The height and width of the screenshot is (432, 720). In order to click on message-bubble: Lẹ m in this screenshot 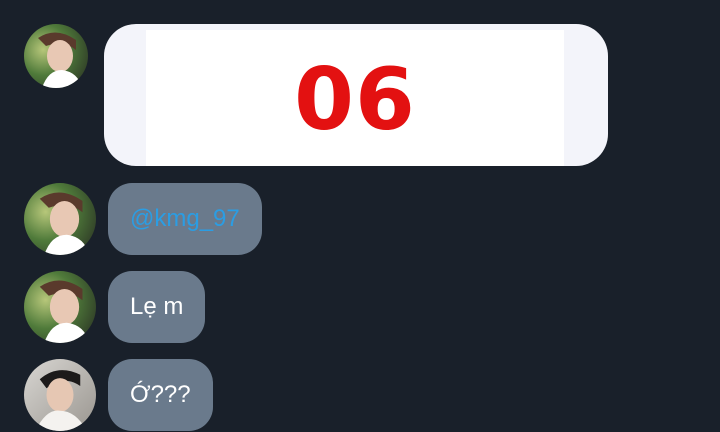, I will do `click(157, 307)`.